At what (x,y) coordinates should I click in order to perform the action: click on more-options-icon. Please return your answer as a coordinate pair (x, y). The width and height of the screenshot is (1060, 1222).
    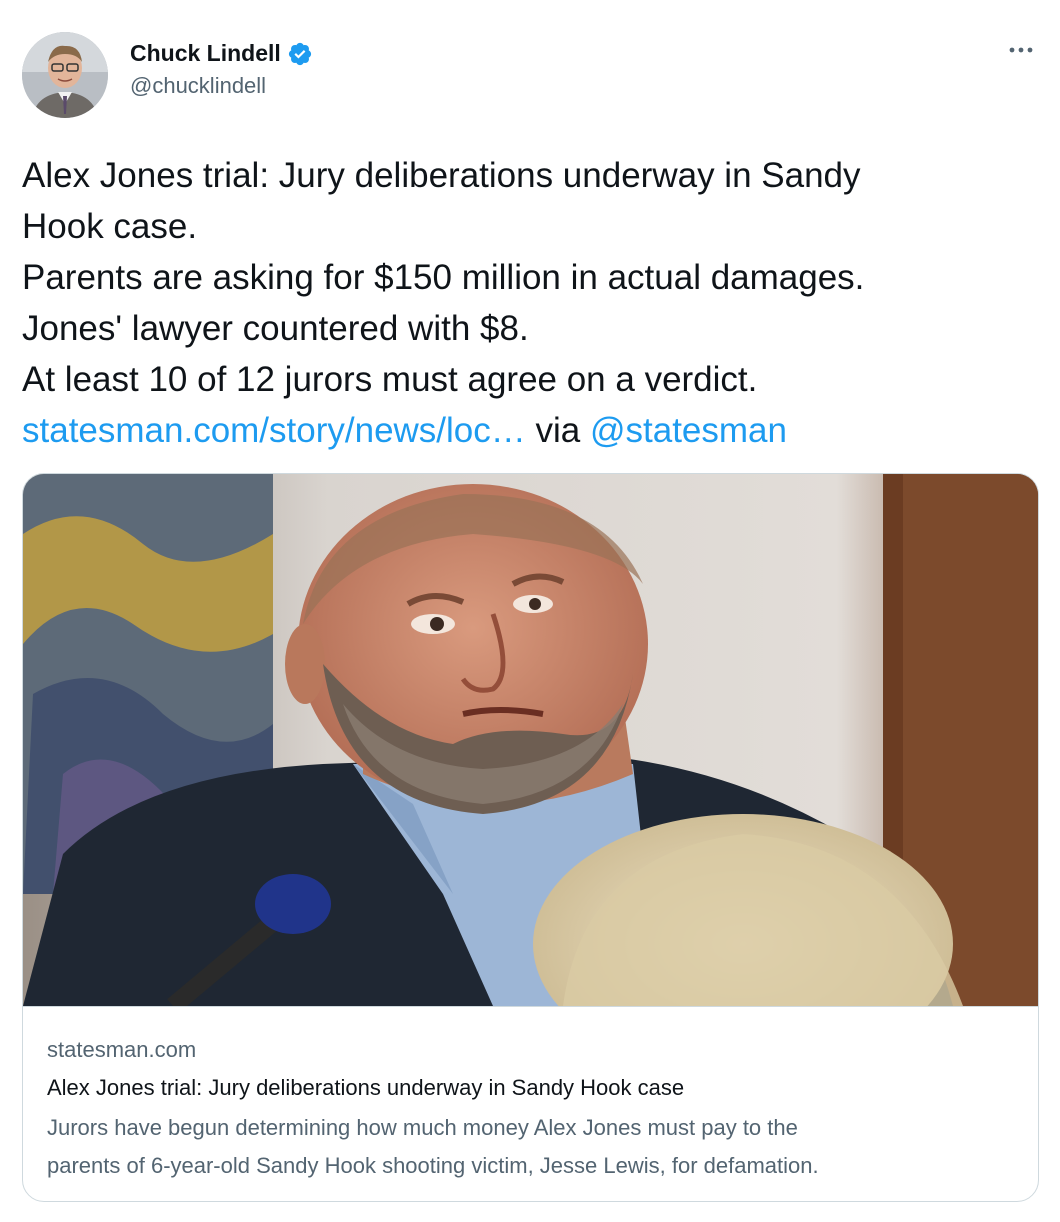
    Looking at the image, I should click on (1021, 50).